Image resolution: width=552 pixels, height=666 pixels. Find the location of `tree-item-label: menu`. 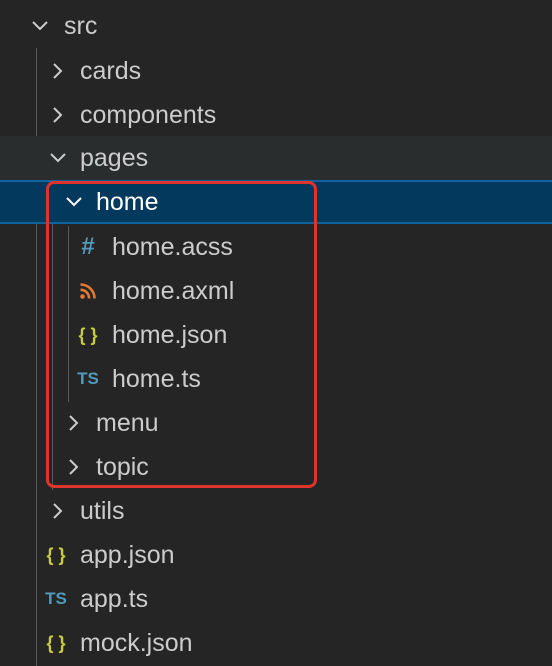

tree-item-label: menu is located at coordinates (127, 423).